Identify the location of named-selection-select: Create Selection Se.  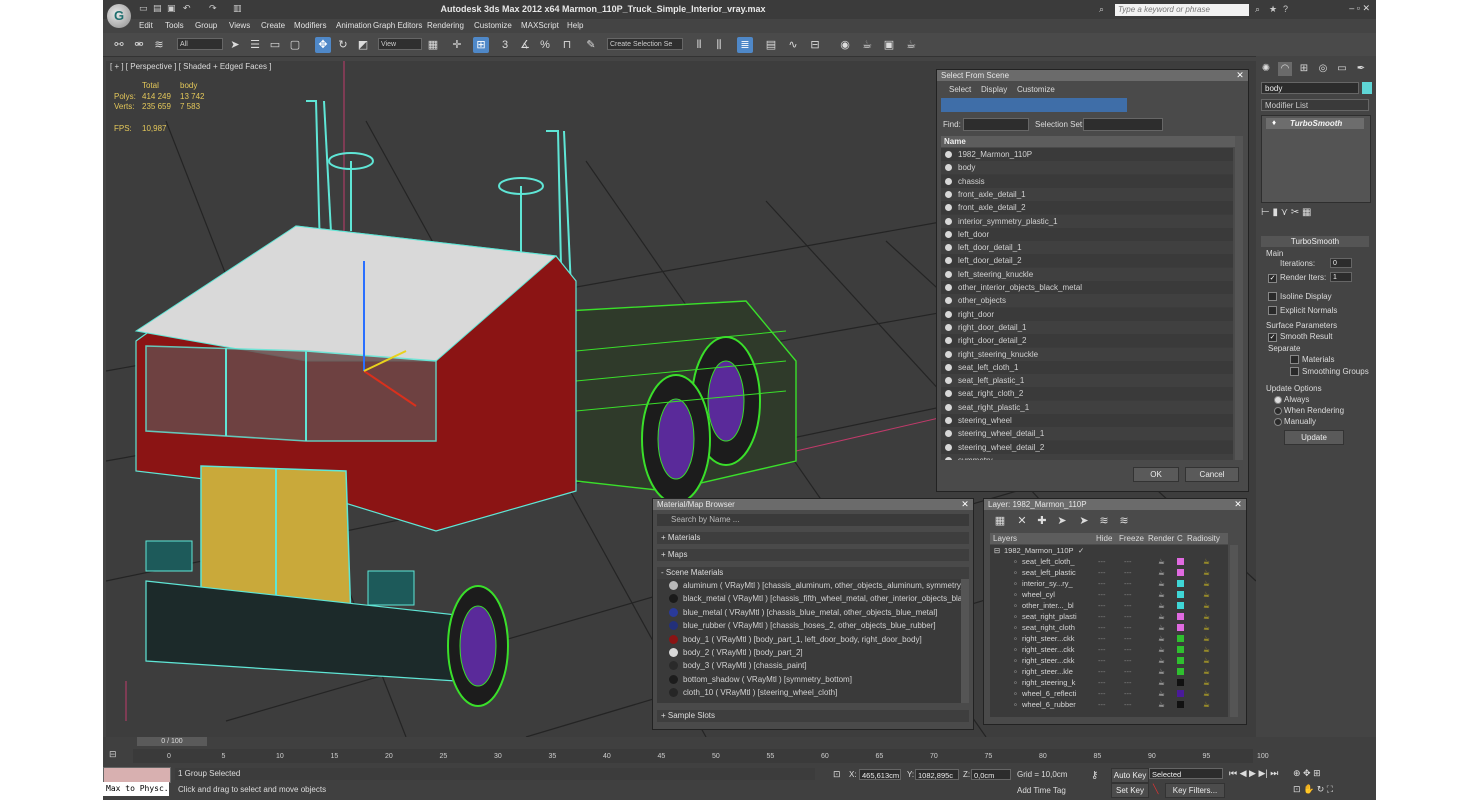
(645, 44).